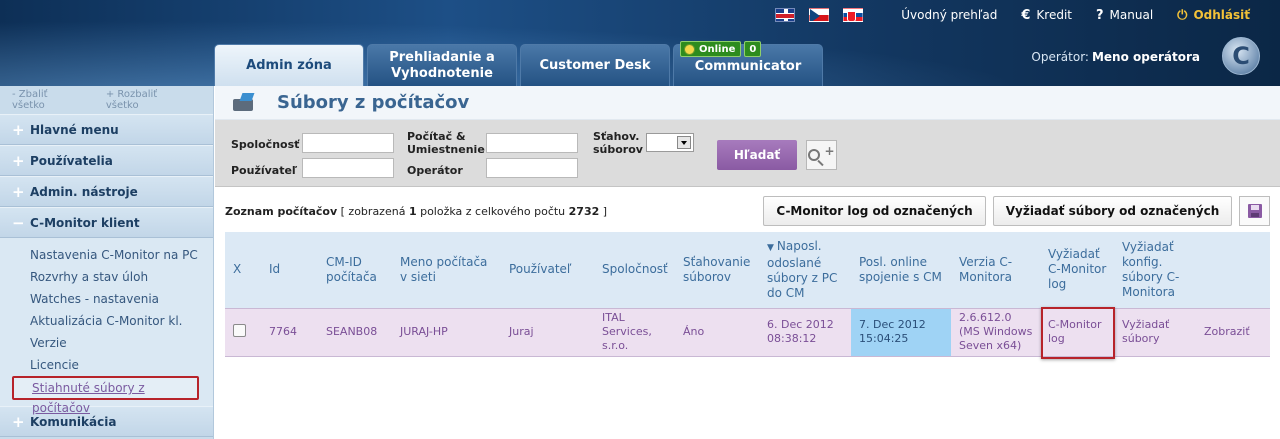  I want to click on manual-link: ? Manual, so click(1124, 15).